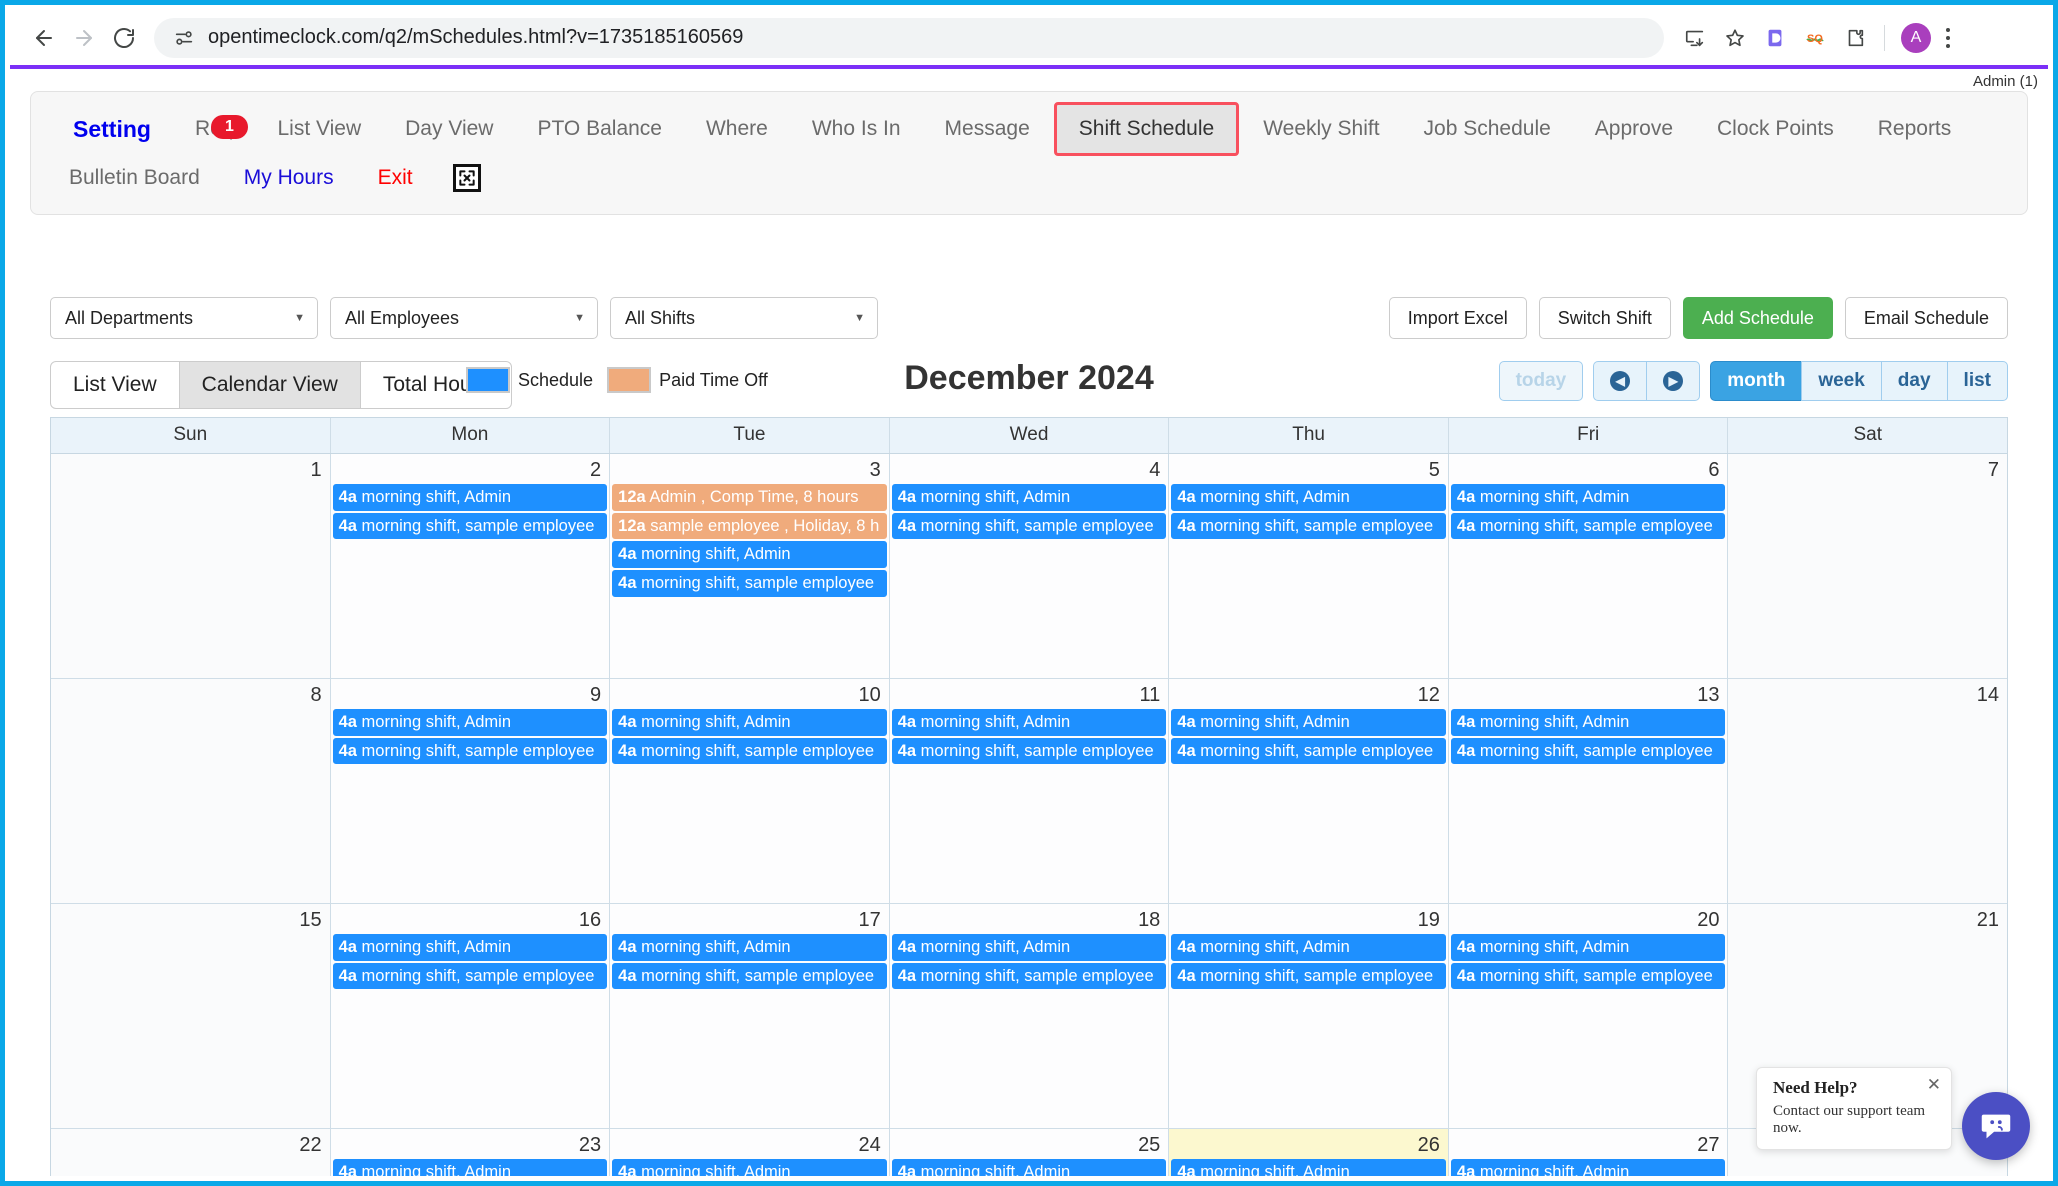 This screenshot has width=2058, height=1186. What do you see at coordinates (1457, 318) in the screenshot?
I see `import-excel-button: Import Excel` at bounding box center [1457, 318].